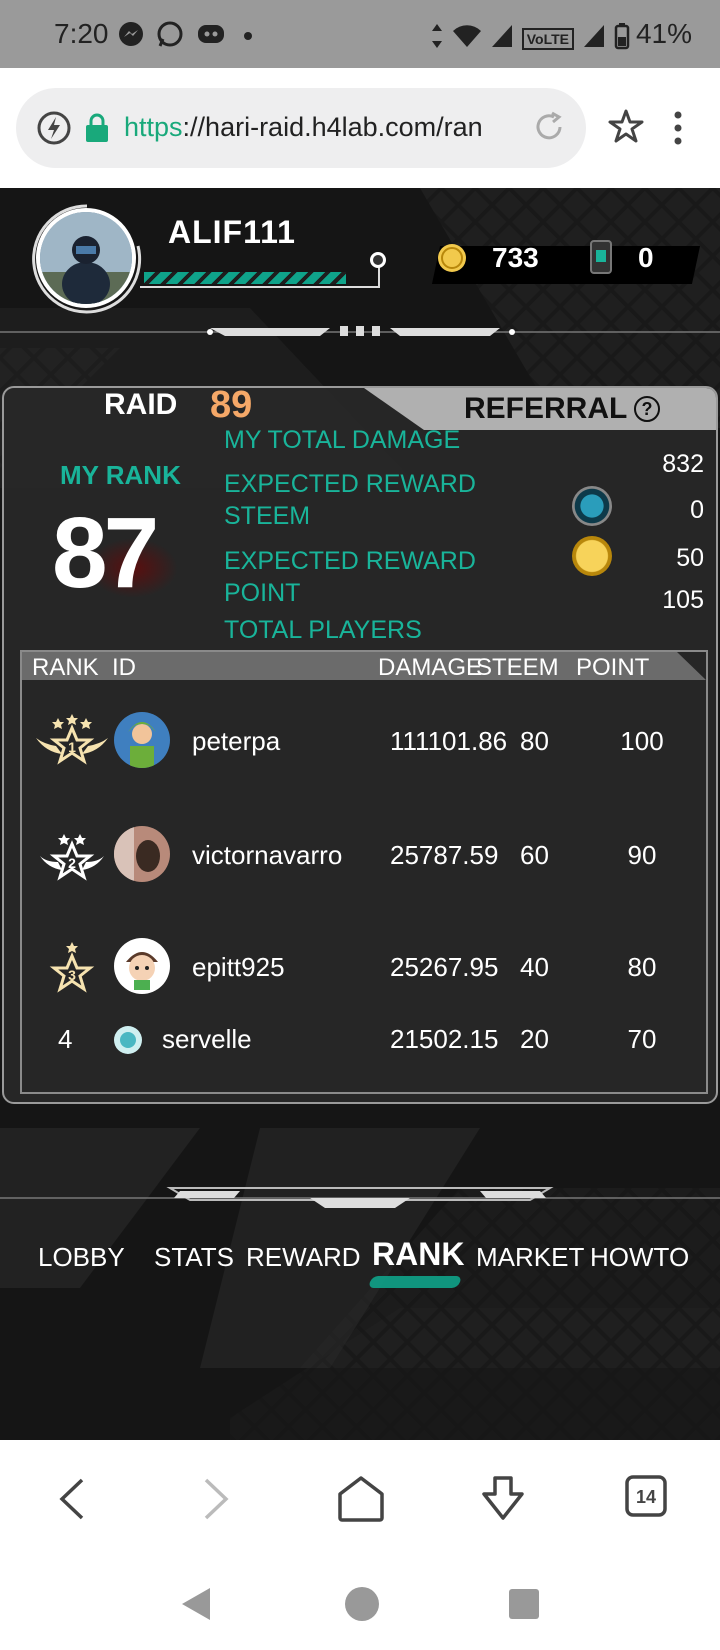 Image resolution: width=720 pixels, height=1650 pixels. What do you see at coordinates (444, 967) in the screenshot?
I see `user-damage: 25267.95` at bounding box center [444, 967].